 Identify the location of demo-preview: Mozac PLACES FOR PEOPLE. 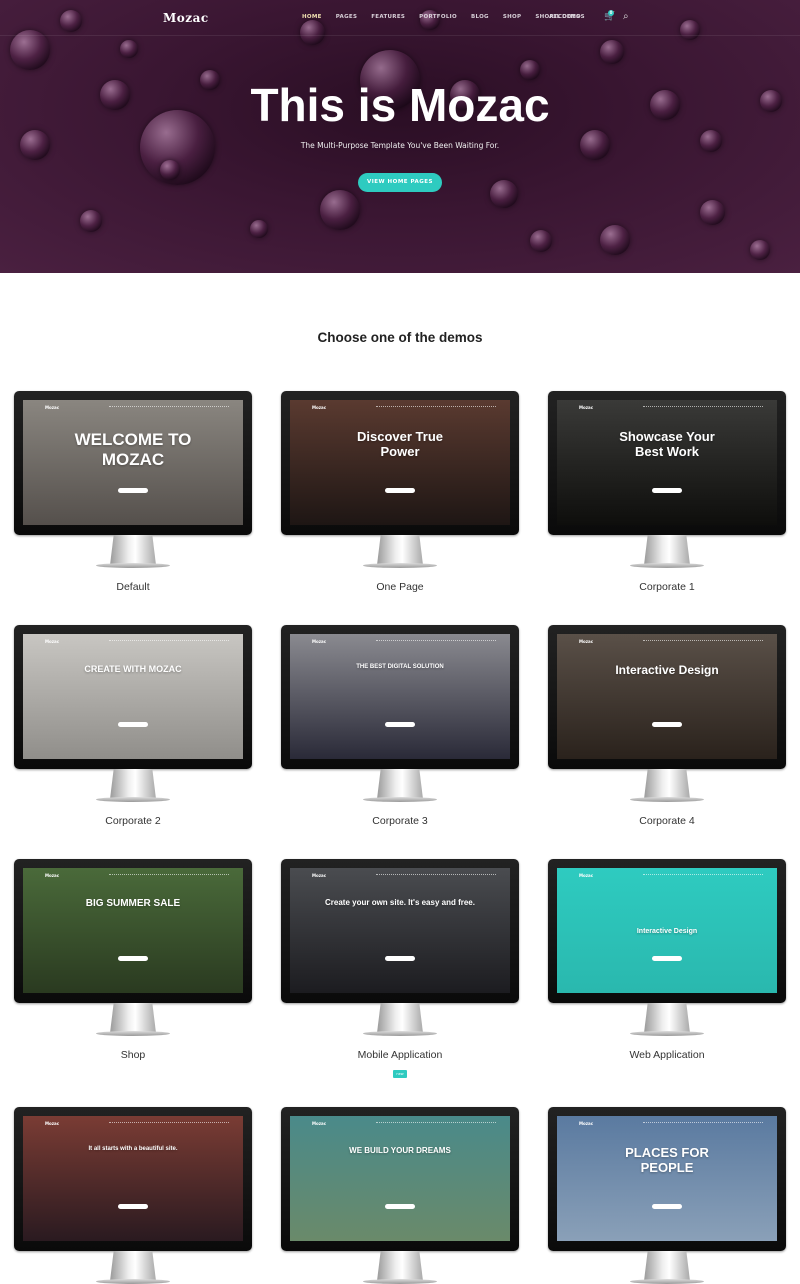
(667, 1178).